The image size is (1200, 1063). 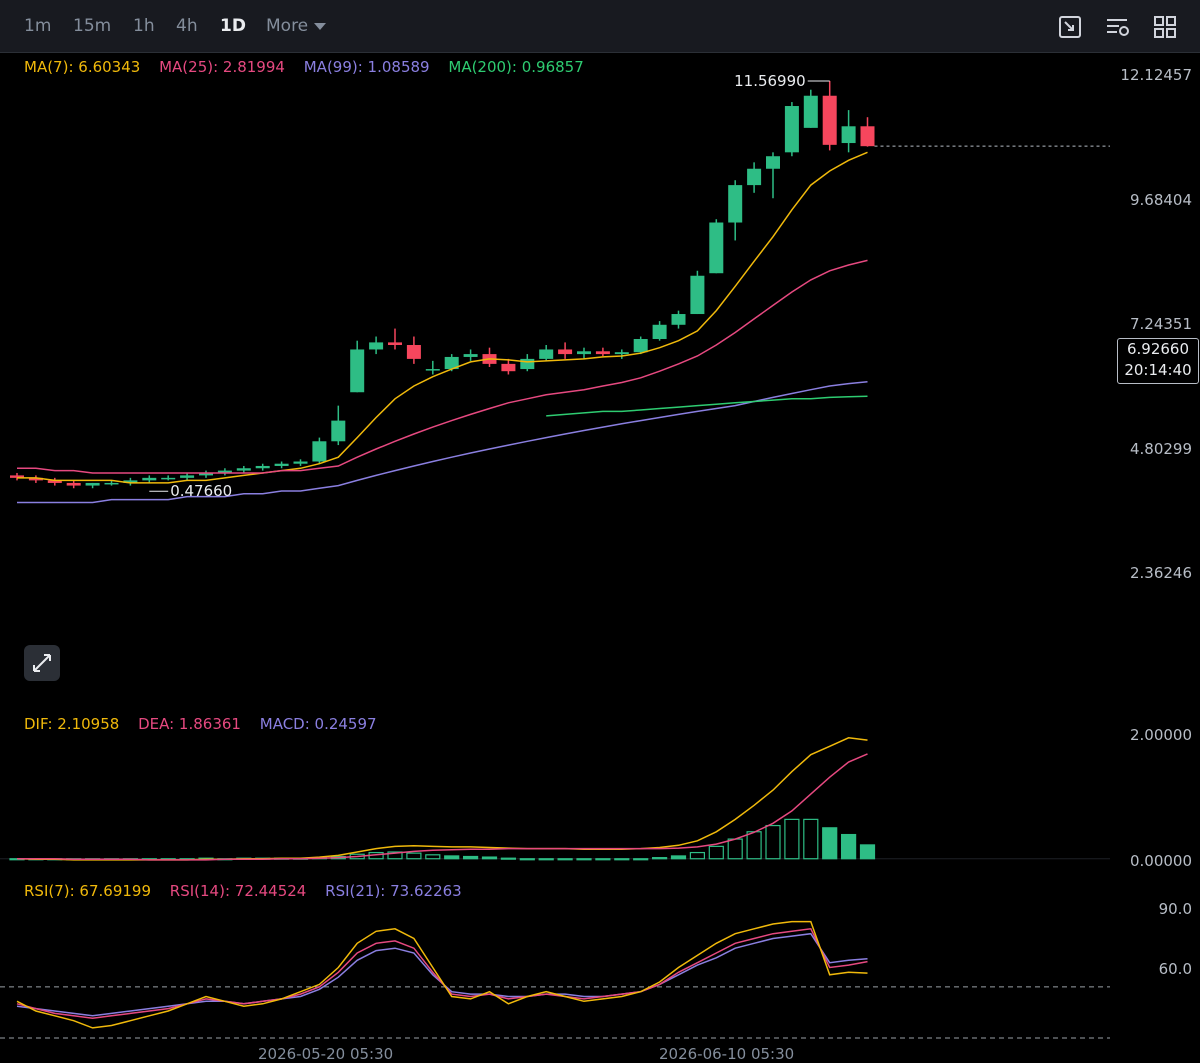 I want to click on dea-line, so click(x=442, y=807).